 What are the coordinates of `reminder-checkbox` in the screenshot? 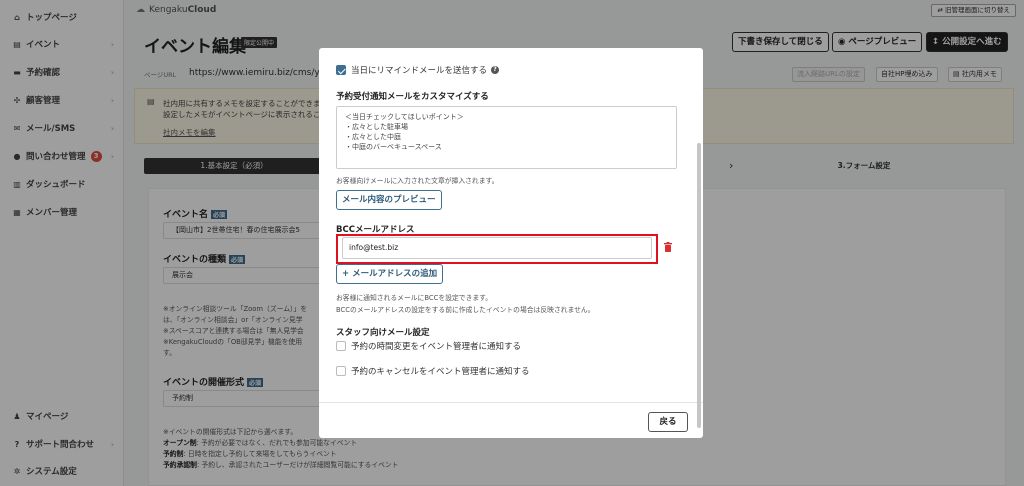 It's located at (341, 70).